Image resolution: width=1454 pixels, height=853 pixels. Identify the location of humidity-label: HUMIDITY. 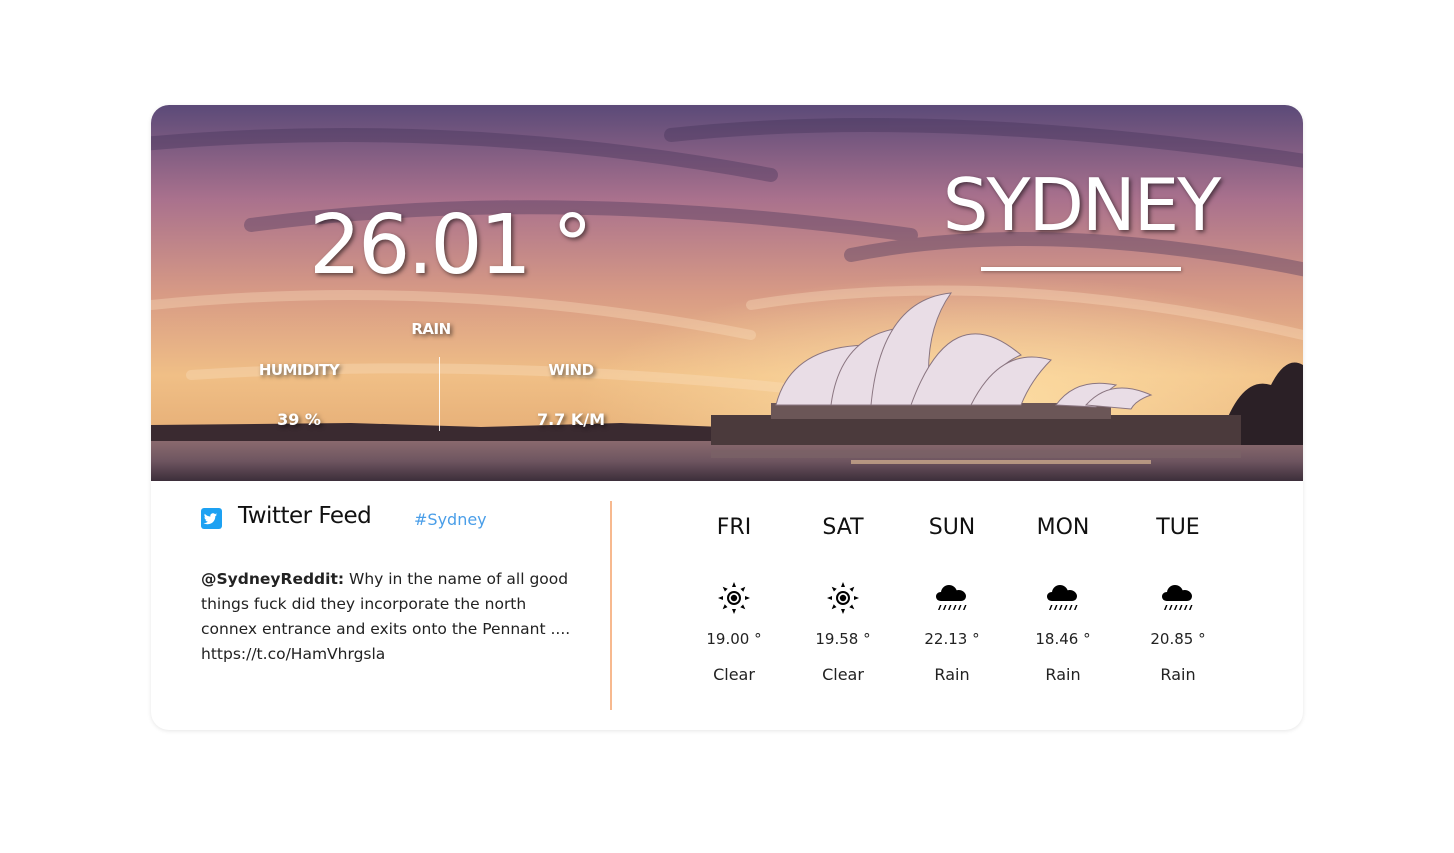
(299, 370).